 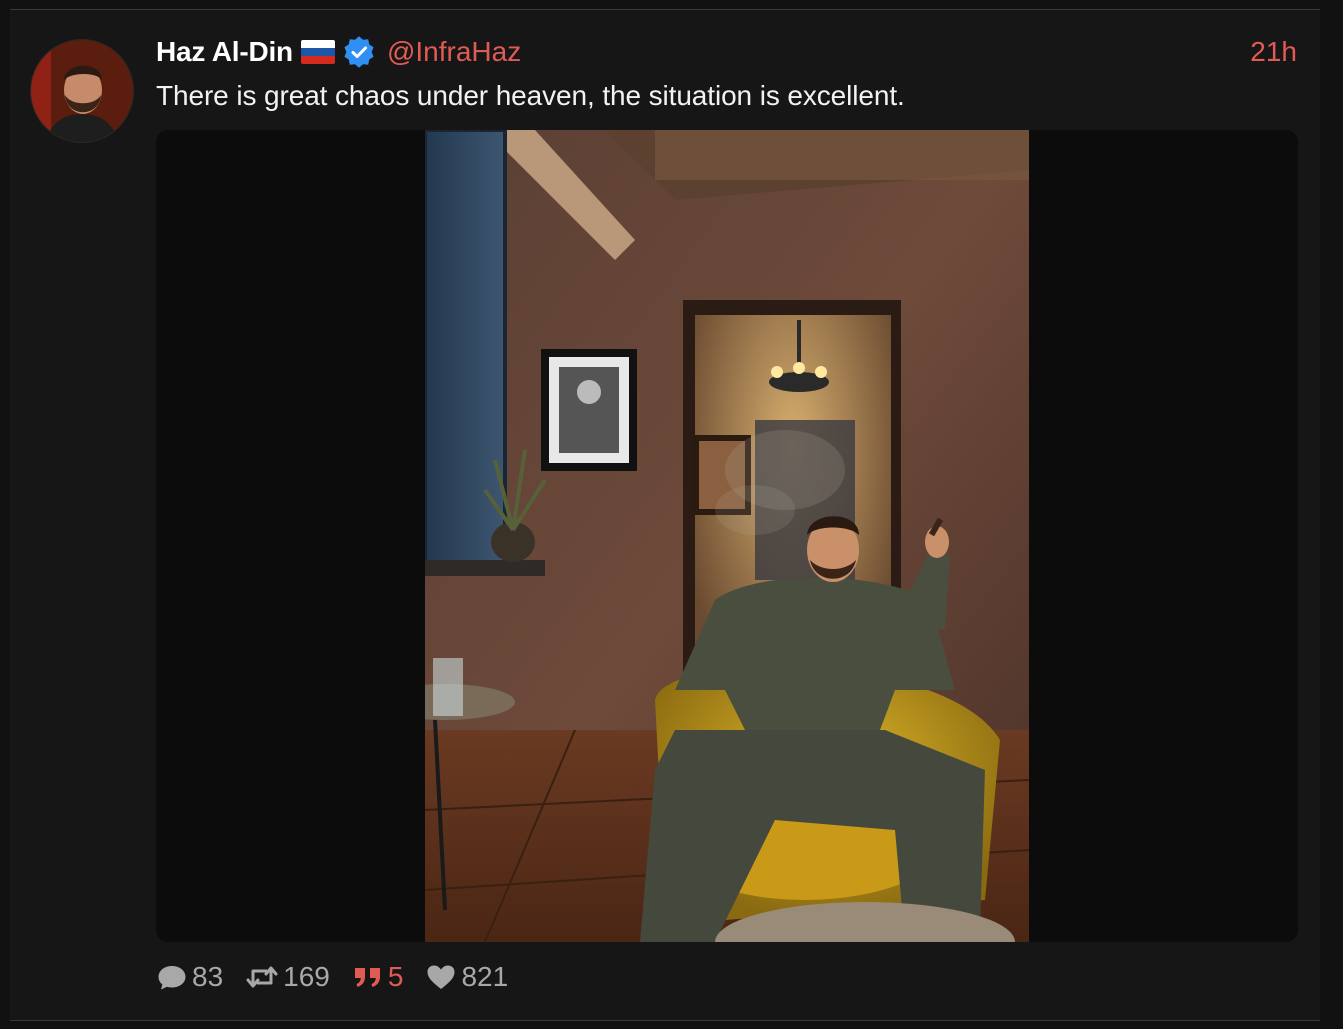 I want to click on like-button: 821, so click(x=466, y=977).